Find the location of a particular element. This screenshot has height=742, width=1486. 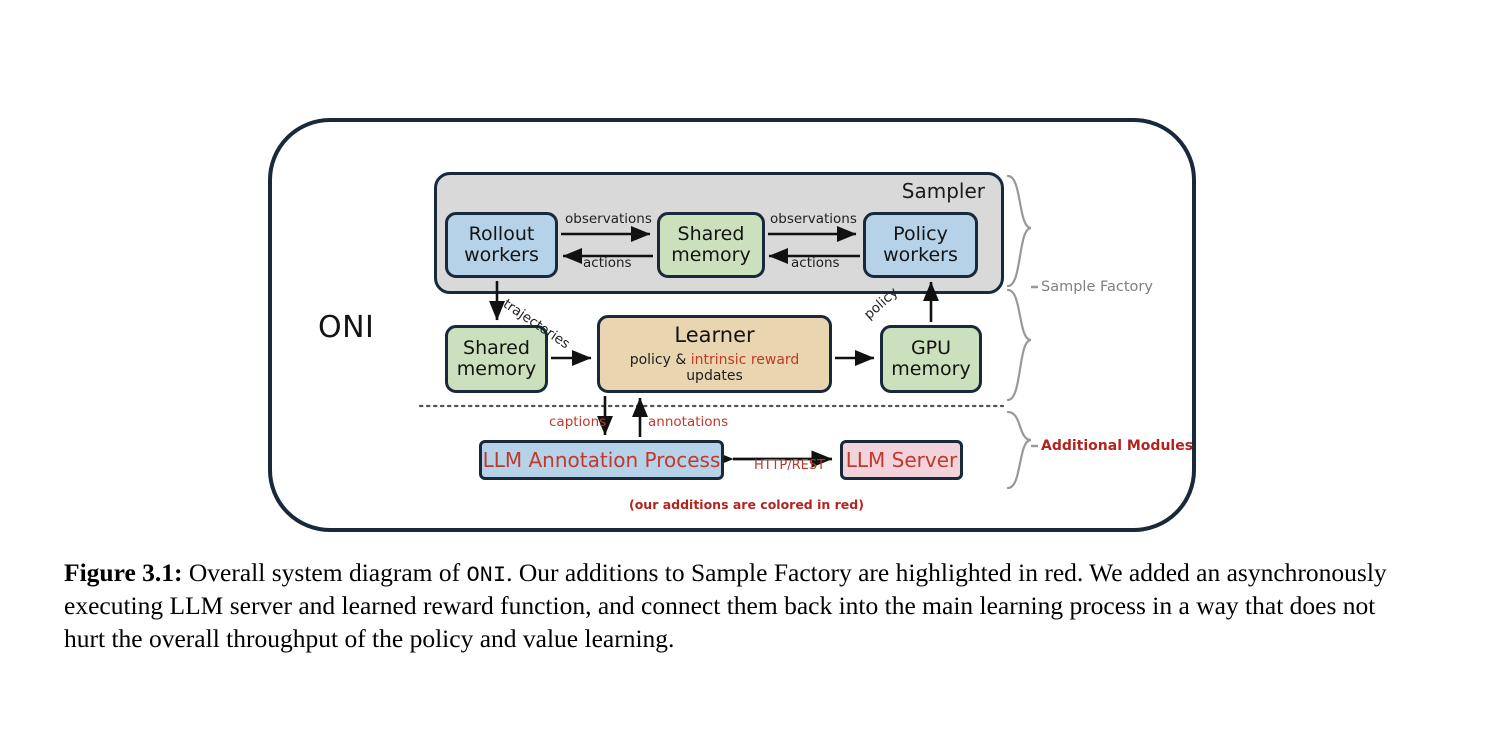

learner-sub-prefix: policy & is located at coordinates (660, 360).